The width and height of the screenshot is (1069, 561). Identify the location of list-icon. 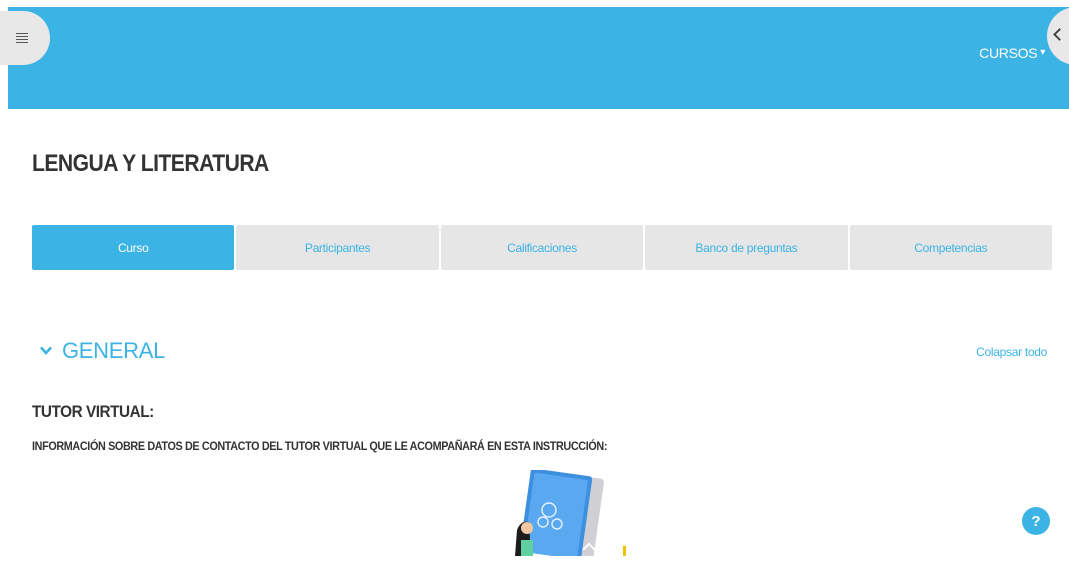
(22, 38).